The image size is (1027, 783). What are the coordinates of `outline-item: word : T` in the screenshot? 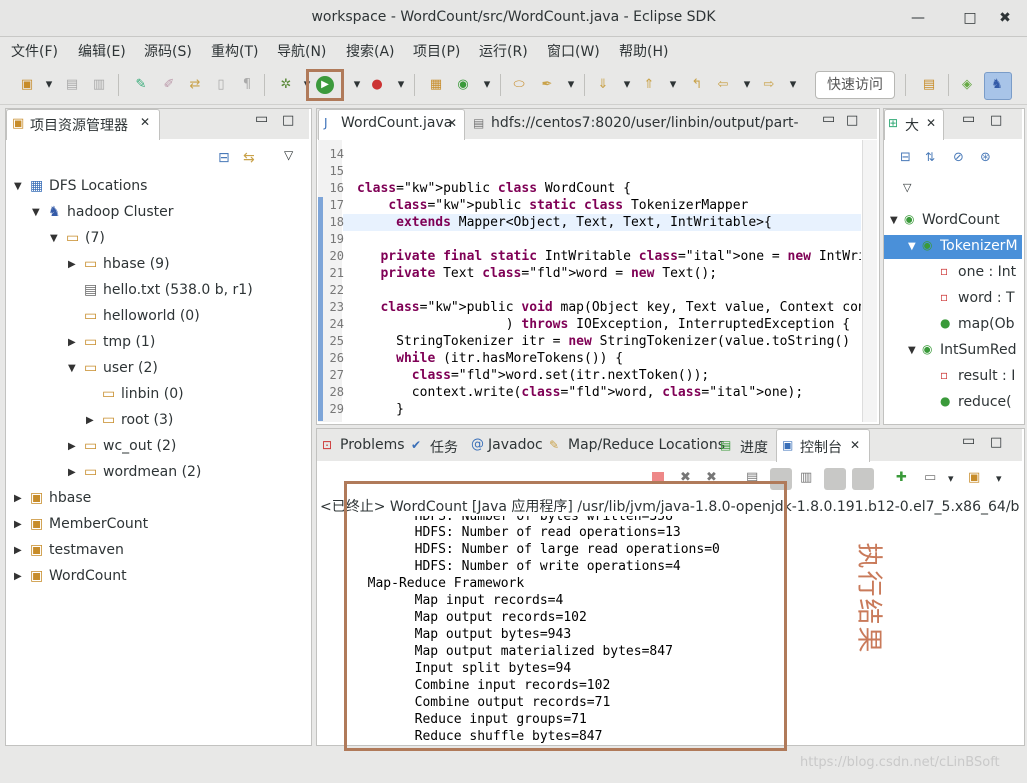 It's located at (990, 298).